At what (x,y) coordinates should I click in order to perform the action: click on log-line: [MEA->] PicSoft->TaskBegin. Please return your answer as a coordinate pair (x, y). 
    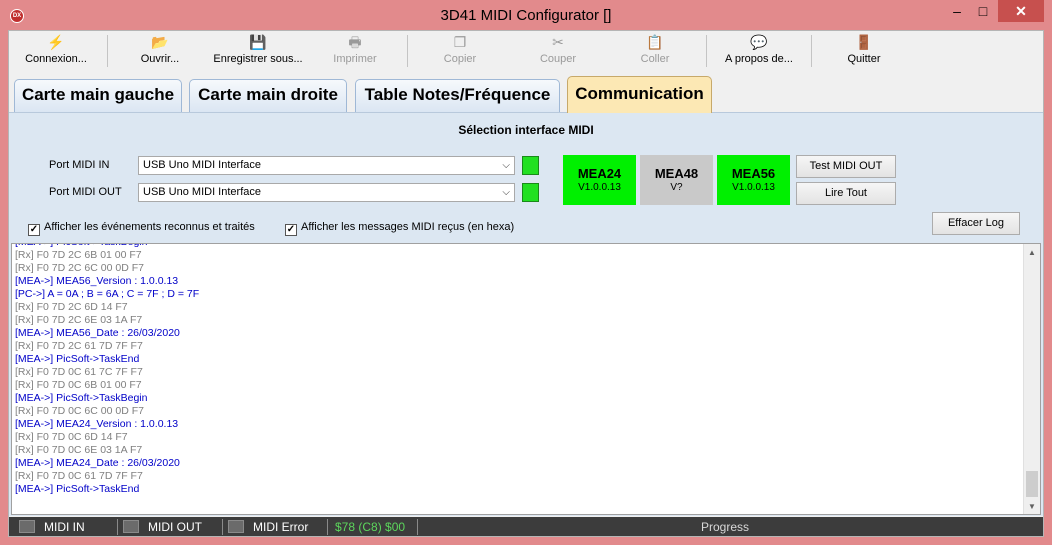
    Looking at the image, I should click on (81, 398).